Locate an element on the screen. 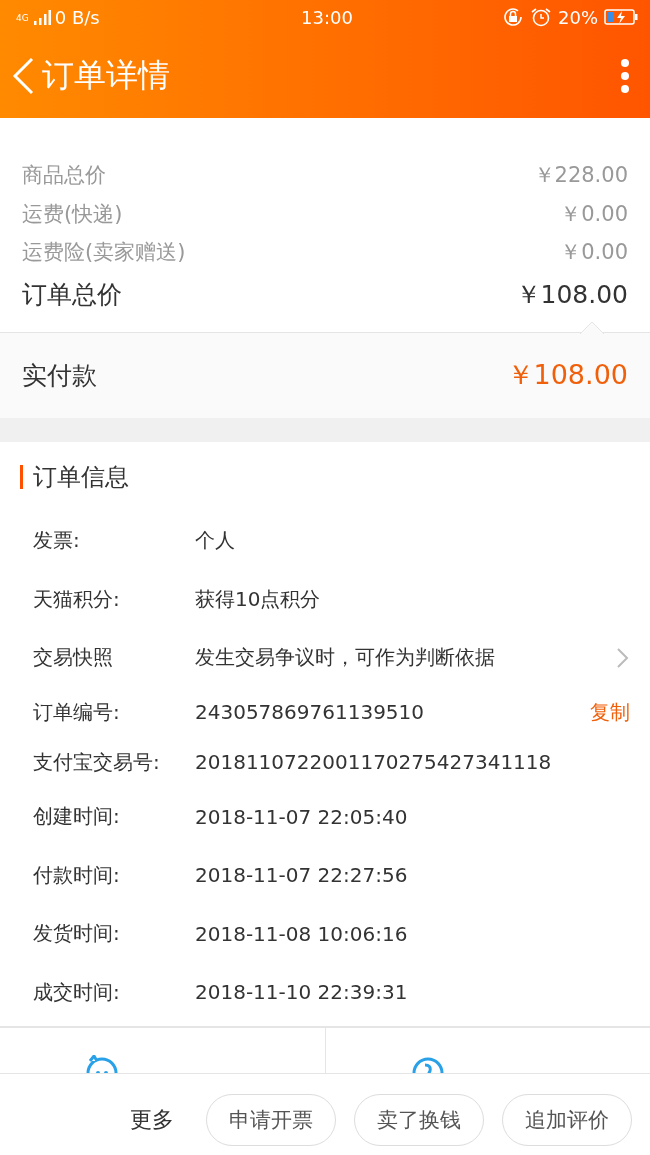 Image resolution: width=650 pixels, height=1155 pixels. info-value: 2018-11-07 22:27:56 is located at coordinates (302, 875).